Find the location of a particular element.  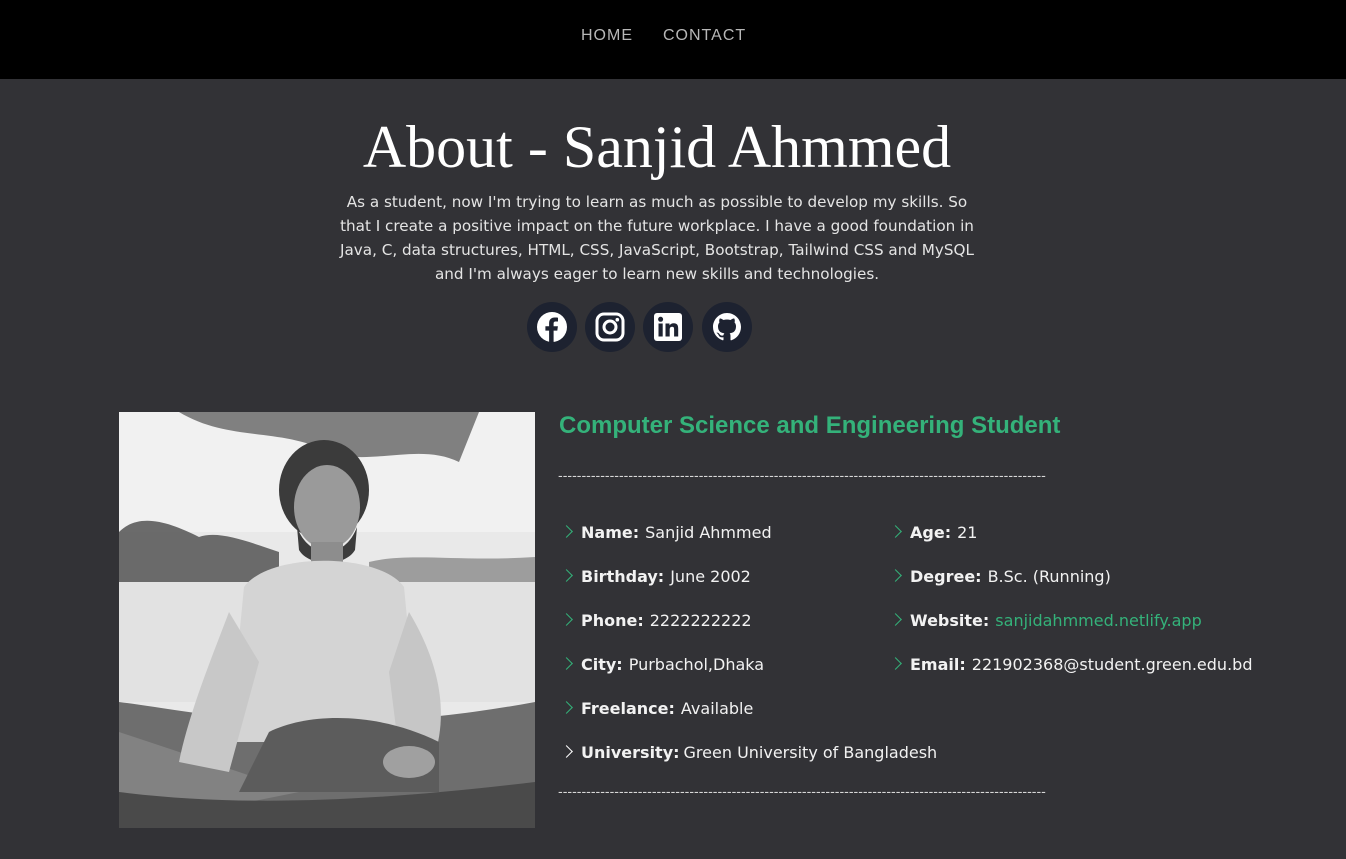

detail-degree: Degree: B.Sc. (Running) is located at coordinates (1000, 577).